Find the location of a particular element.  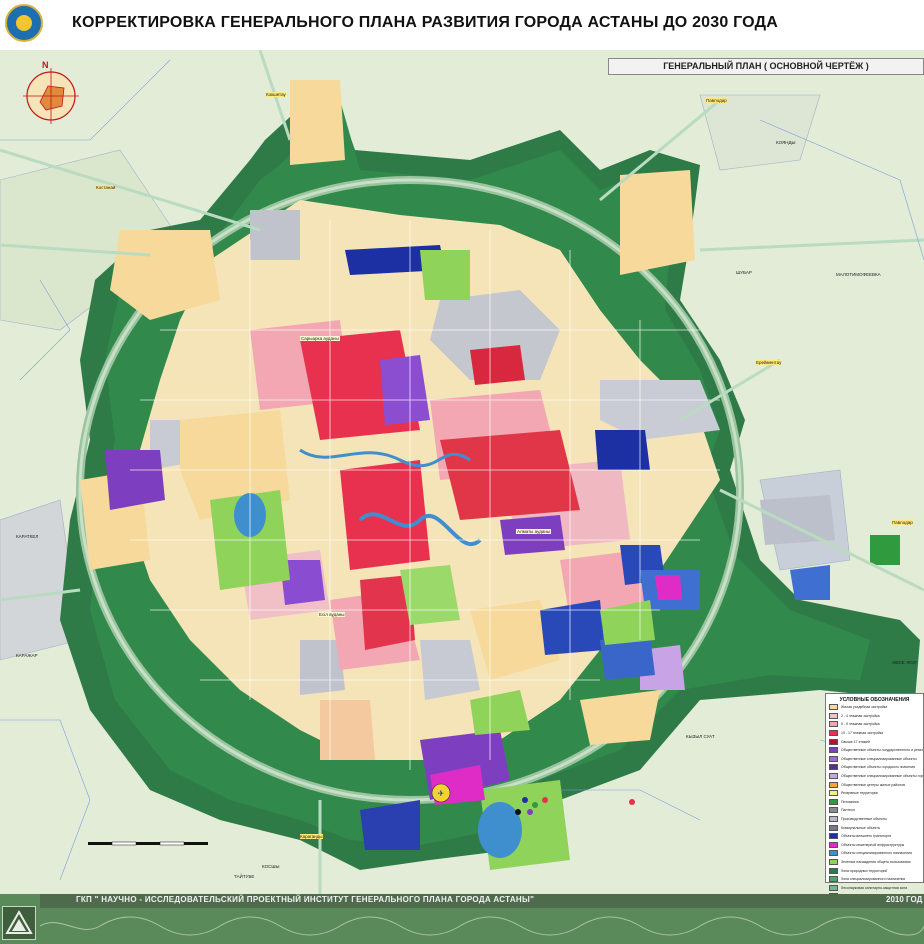

road-sign-karaganda: Караганды is located at coordinates (311, 836).